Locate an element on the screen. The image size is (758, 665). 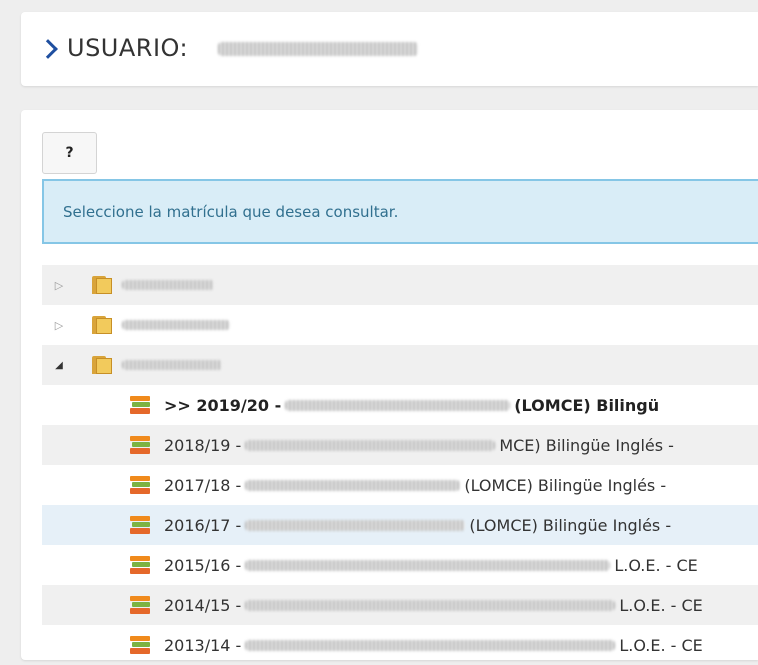
enrollment-row: 2014/15 - L.O.E. - CE is located at coordinates (400, 605).